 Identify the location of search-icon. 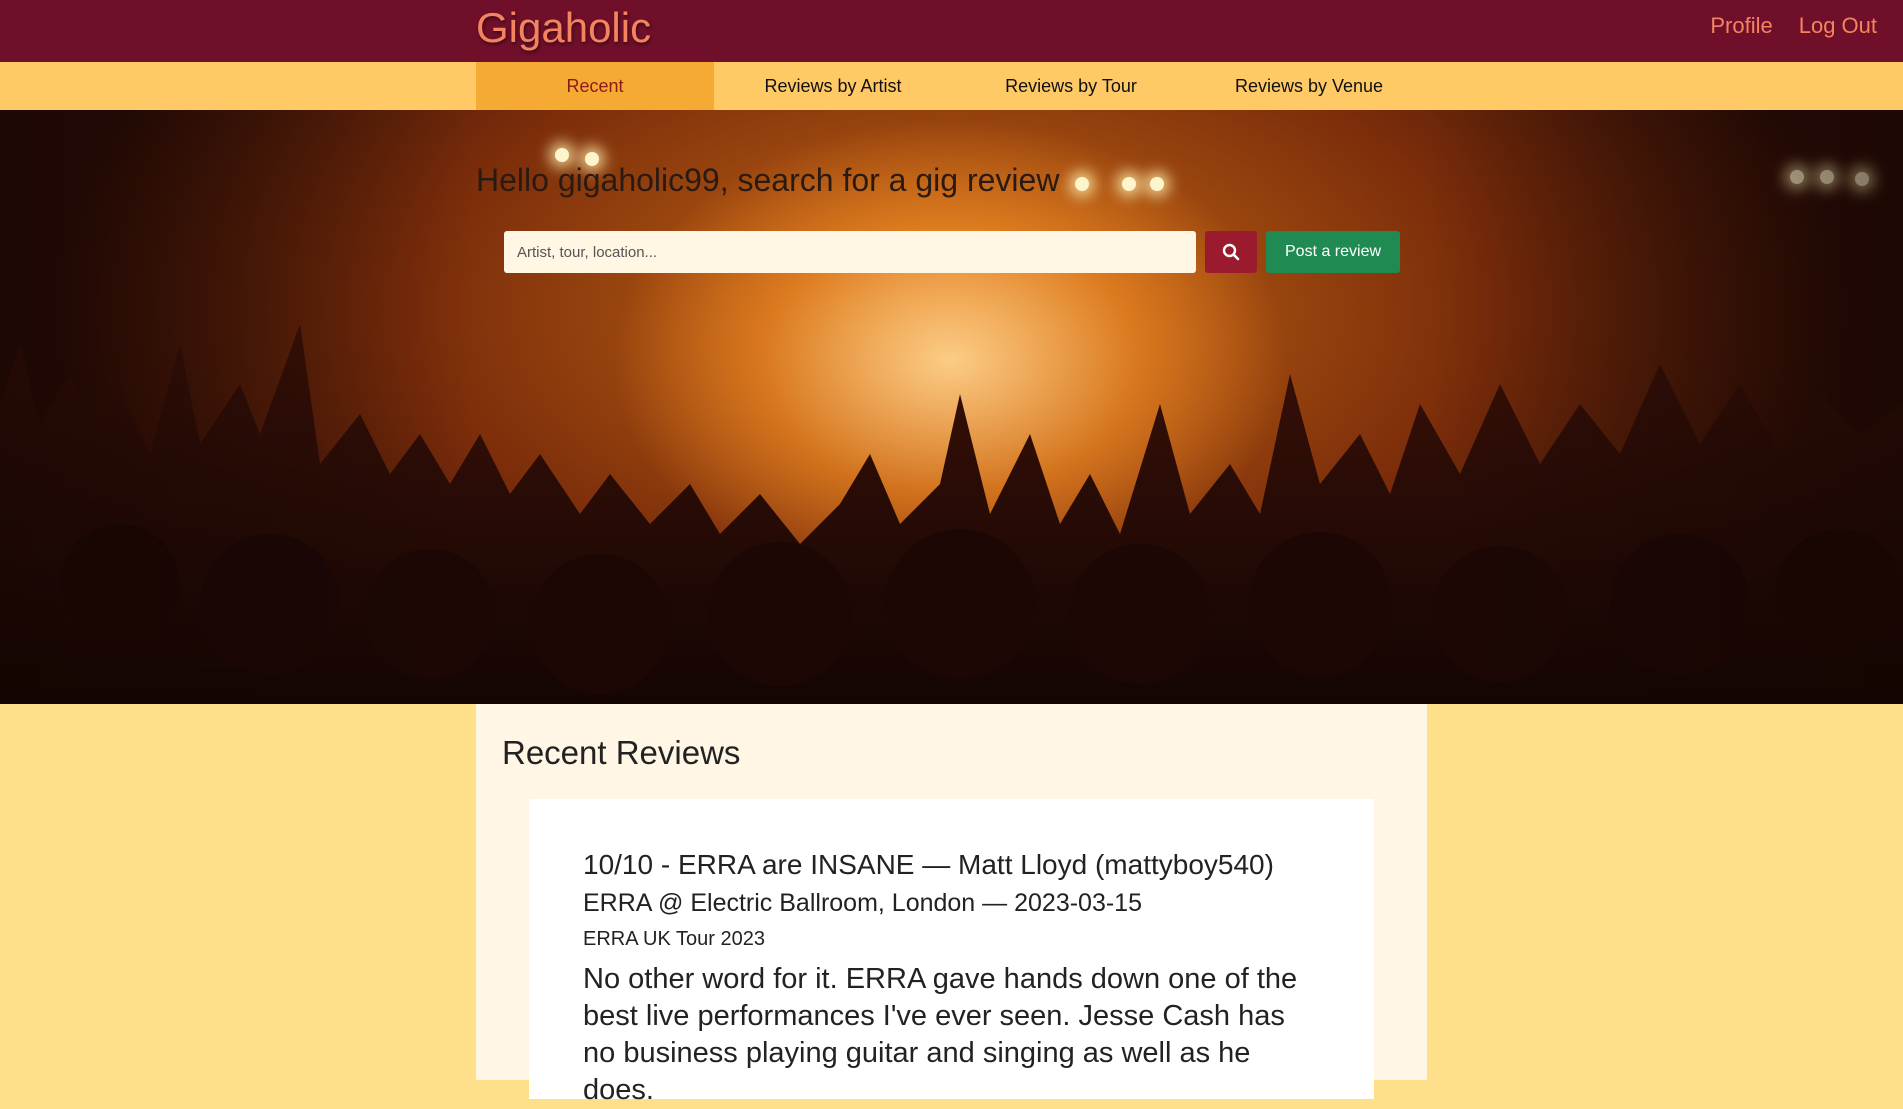
(1231, 252).